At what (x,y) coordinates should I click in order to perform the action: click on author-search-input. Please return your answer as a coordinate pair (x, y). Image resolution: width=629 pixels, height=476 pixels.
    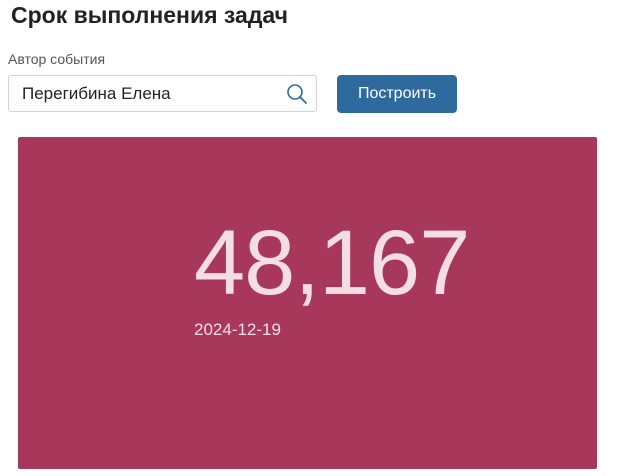
    Looking at the image, I should click on (144, 93).